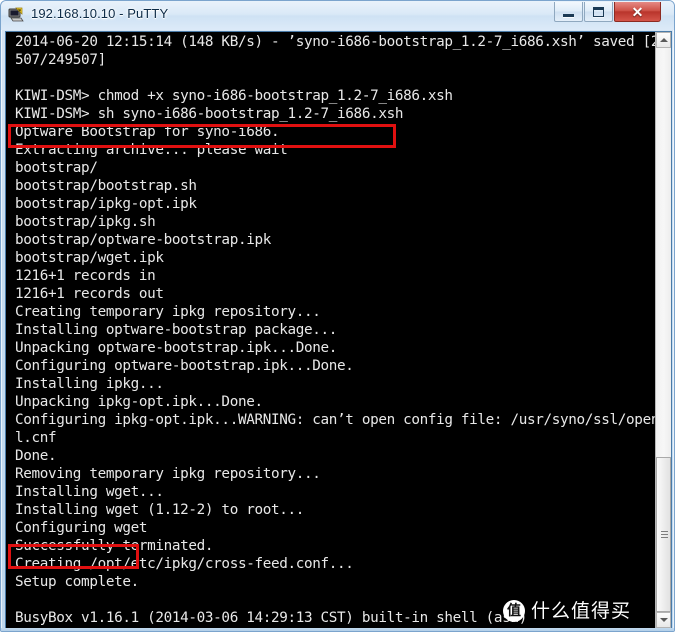 The height and width of the screenshot is (632, 675). I want to click on chevron-up-icon, so click(663, 40).